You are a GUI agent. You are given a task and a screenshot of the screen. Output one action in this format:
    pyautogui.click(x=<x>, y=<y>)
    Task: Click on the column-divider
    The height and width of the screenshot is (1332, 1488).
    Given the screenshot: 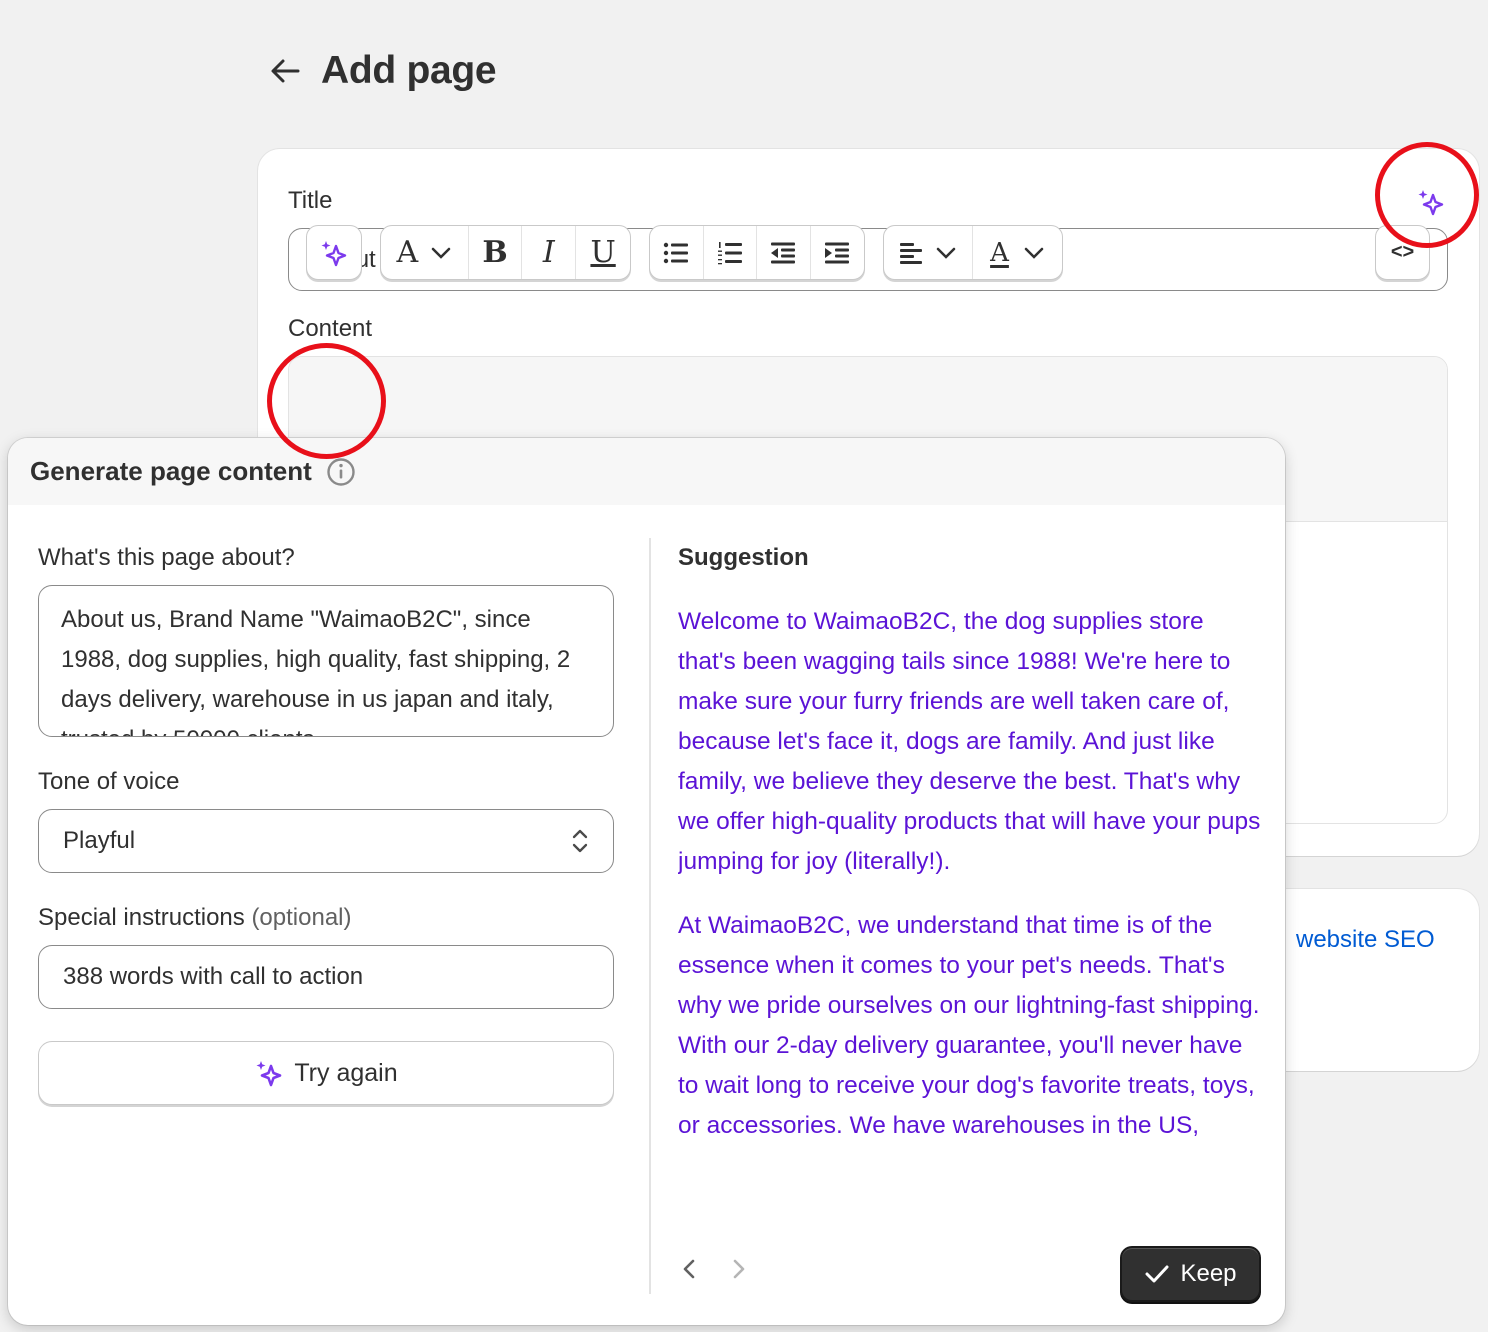 What is the action you would take?
    pyautogui.click(x=650, y=916)
    